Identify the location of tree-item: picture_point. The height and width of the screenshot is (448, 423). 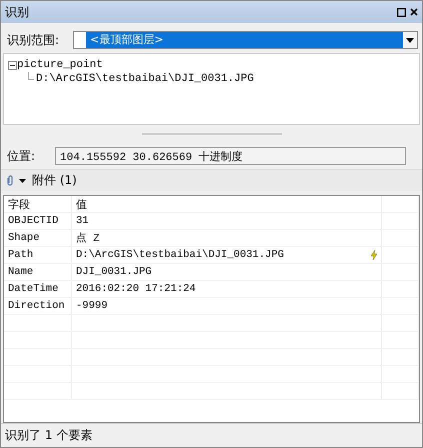
(60, 65).